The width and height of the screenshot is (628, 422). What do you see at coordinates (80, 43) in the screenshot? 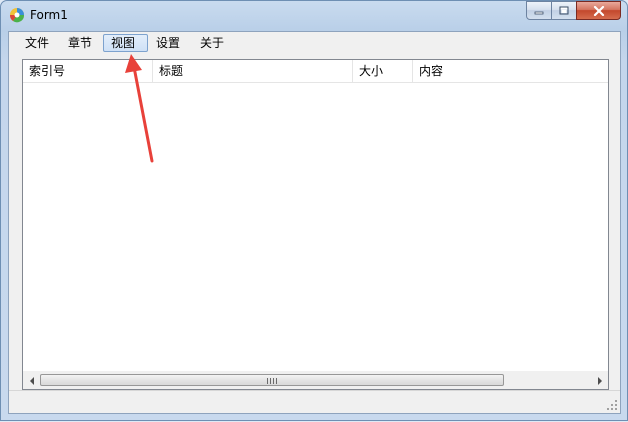
I see `menu-chapter: 章节` at bounding box center [80, 43].